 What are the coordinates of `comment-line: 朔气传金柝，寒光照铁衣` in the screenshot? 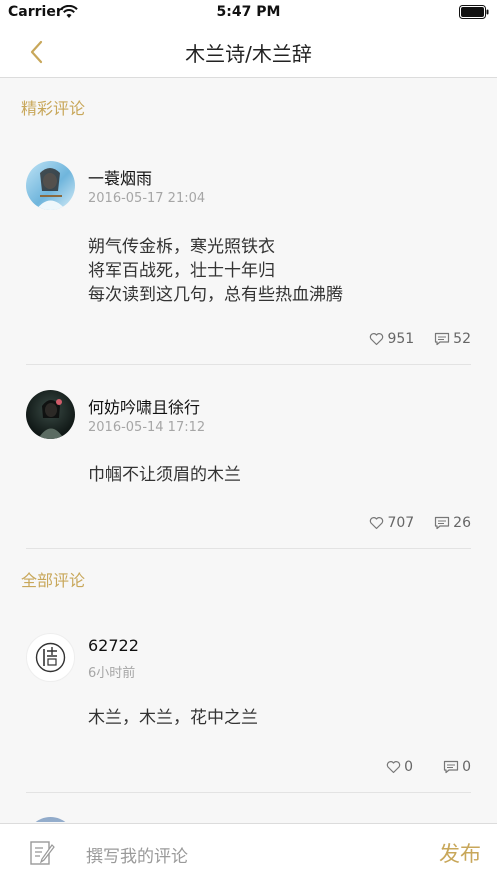 It's located at (181, 247).